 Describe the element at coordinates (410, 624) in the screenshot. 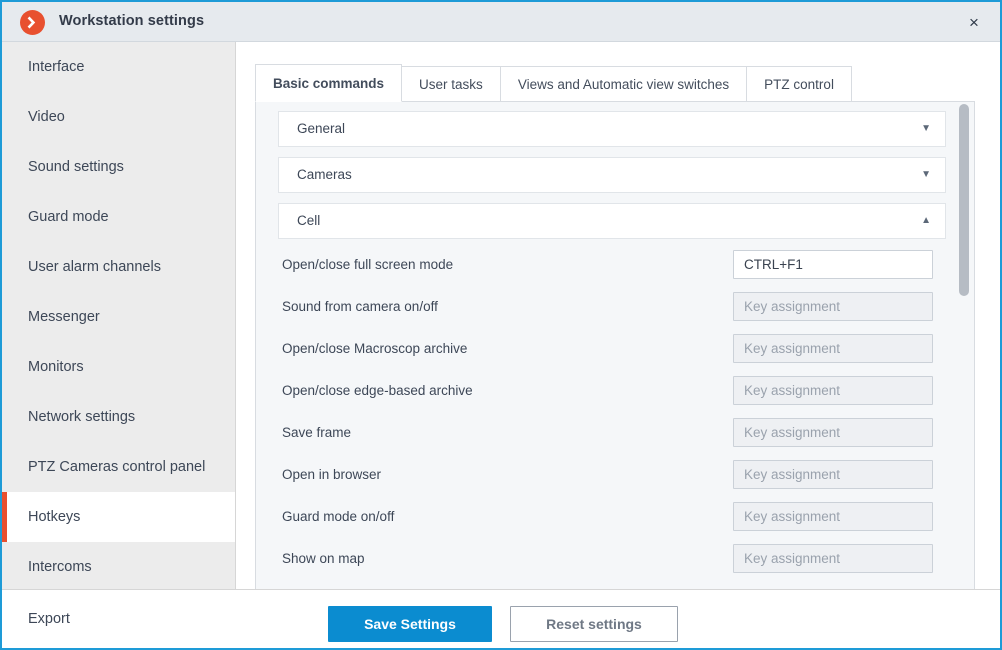

I see `save-settings-button: Save Settings` at that location.